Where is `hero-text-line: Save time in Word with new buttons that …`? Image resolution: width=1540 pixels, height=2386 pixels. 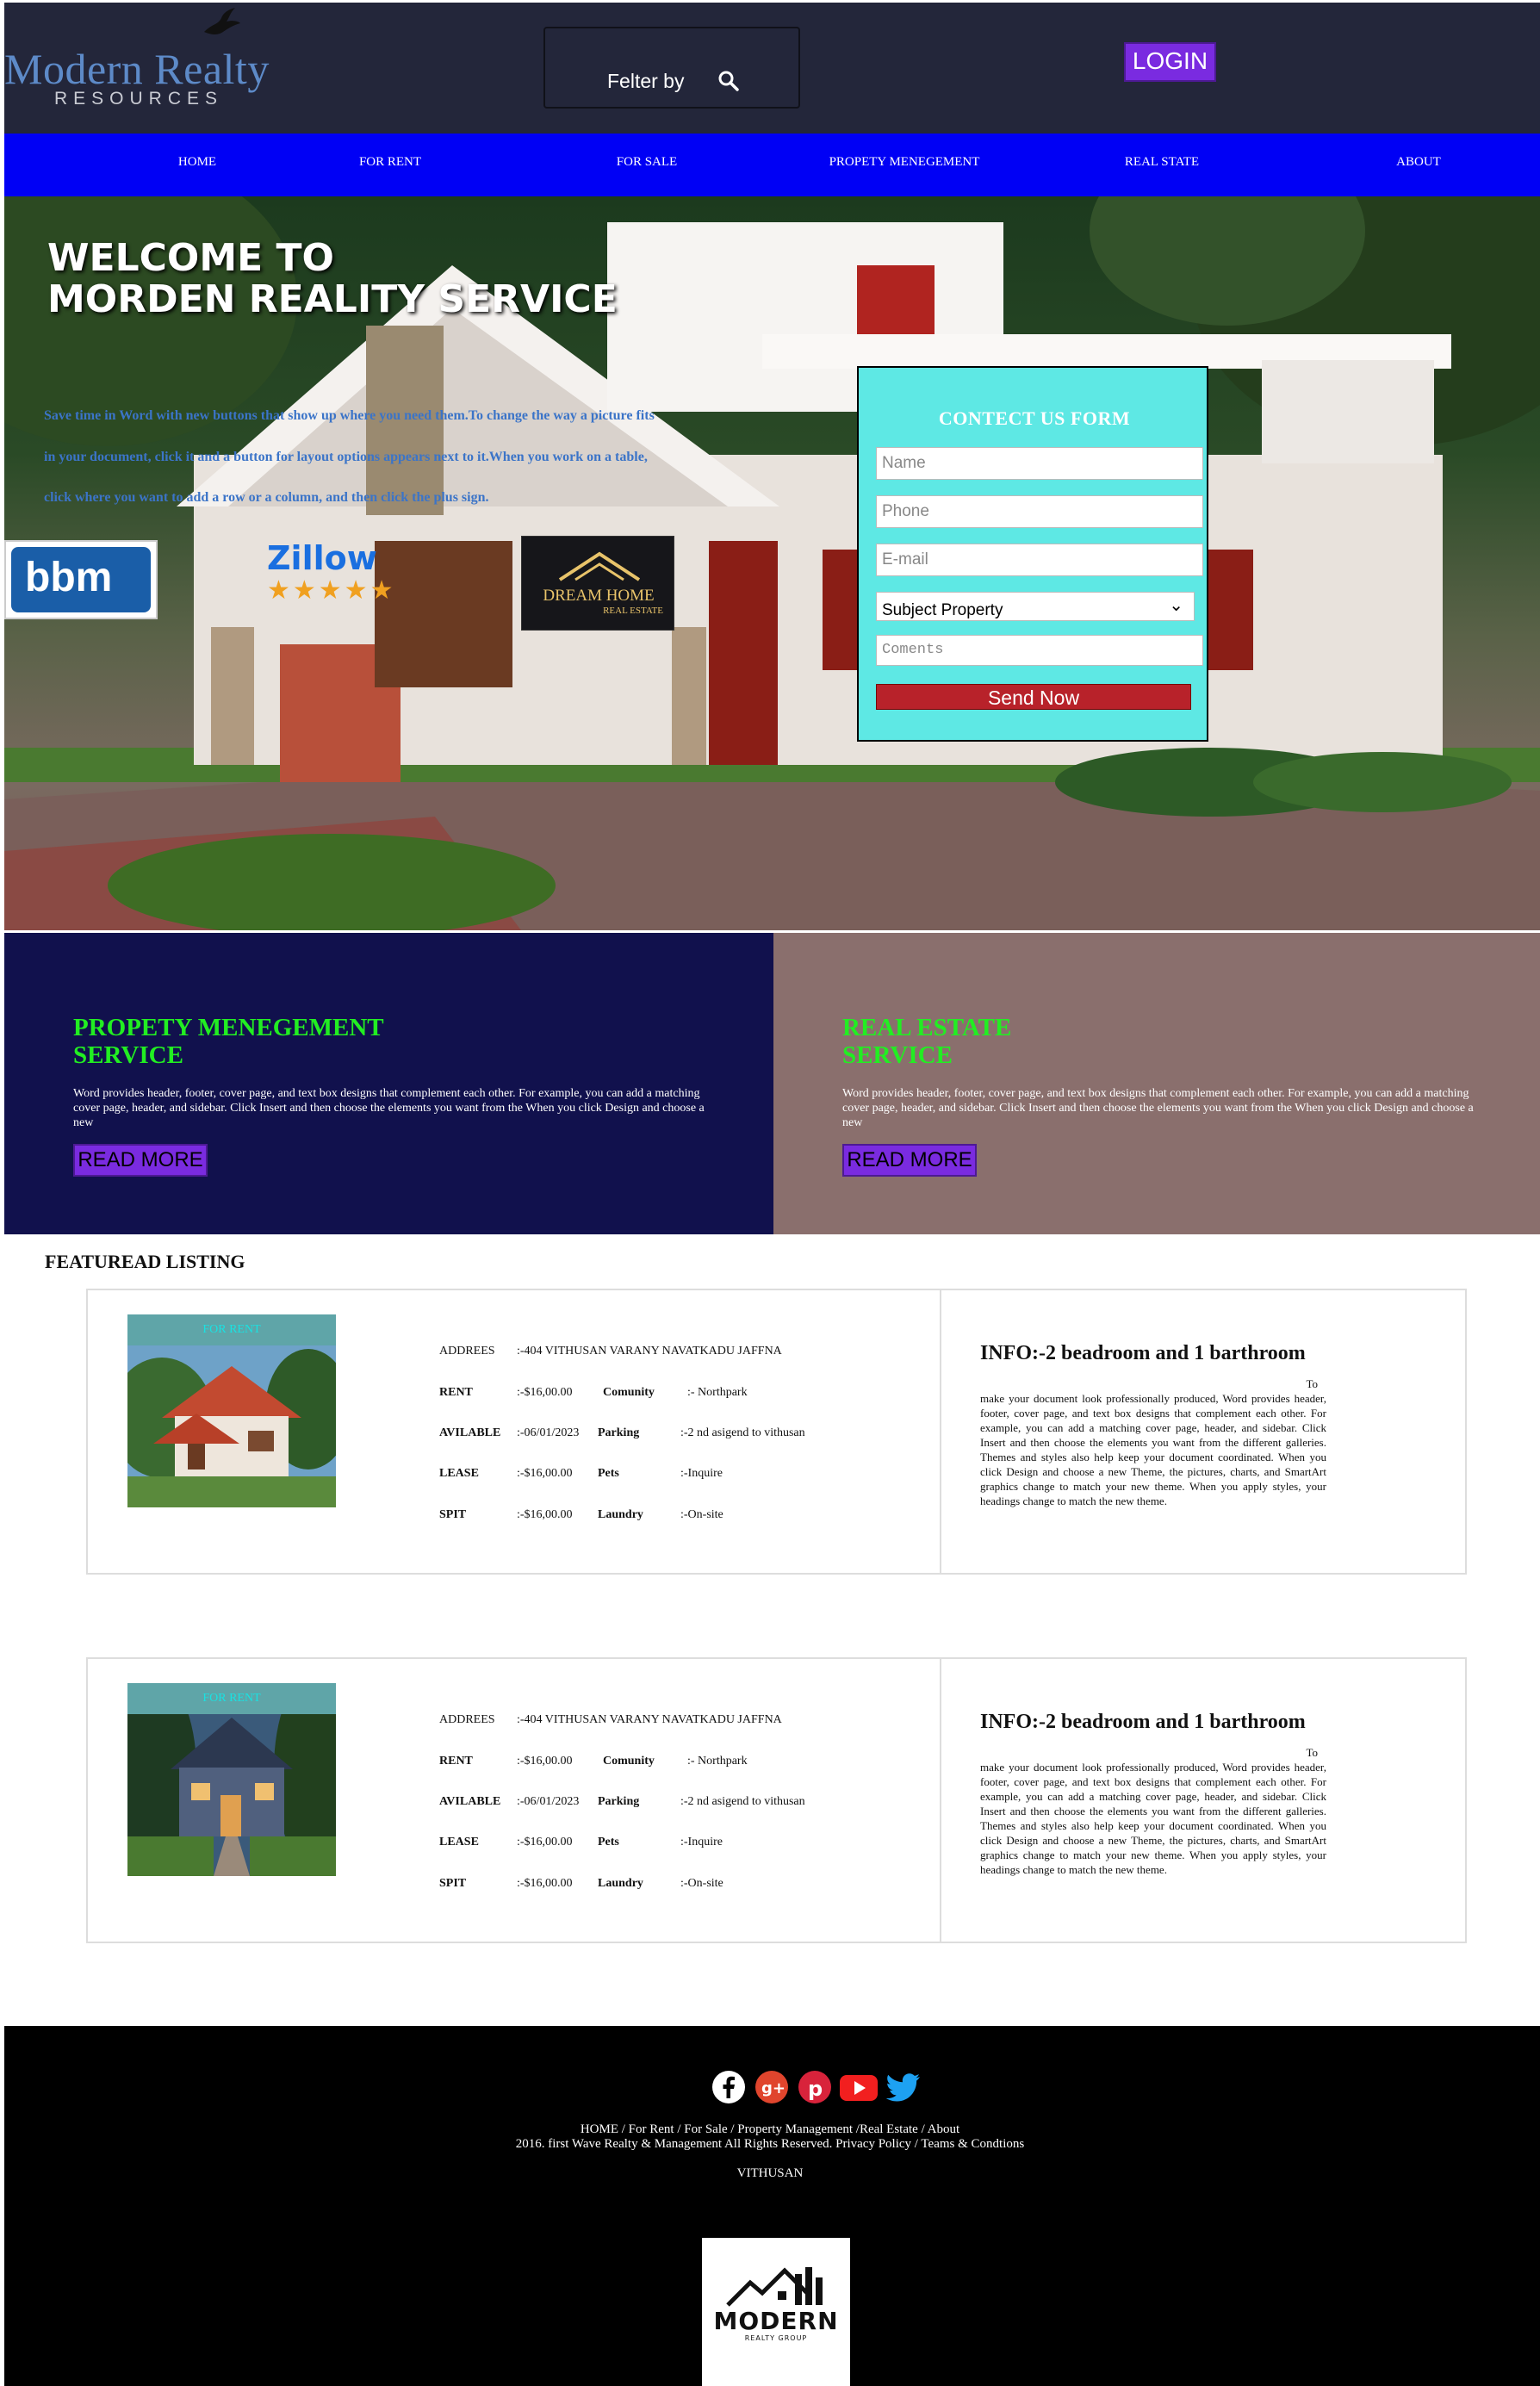 hero-text-line: Save time in Word with new buttons that … is located at coordinates (350, 415).